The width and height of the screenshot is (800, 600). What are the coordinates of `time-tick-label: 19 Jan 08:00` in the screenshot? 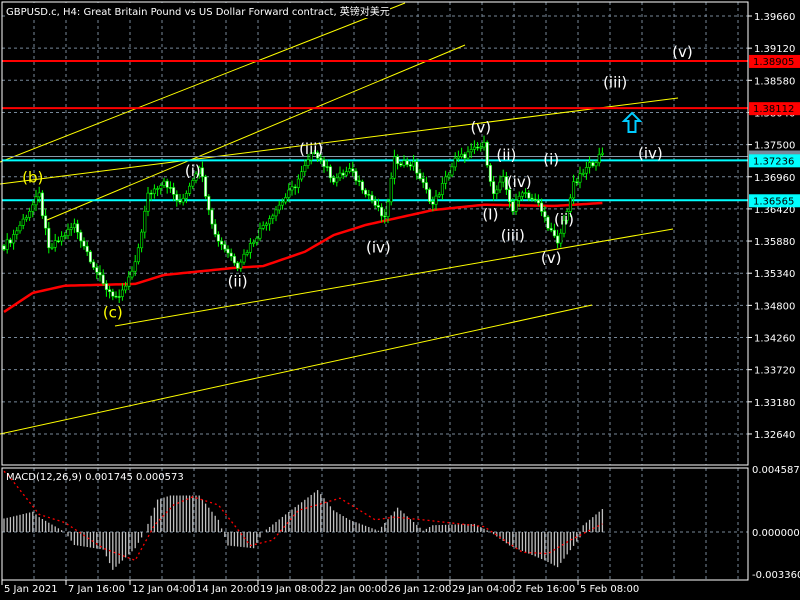 It's located at (291, 589).